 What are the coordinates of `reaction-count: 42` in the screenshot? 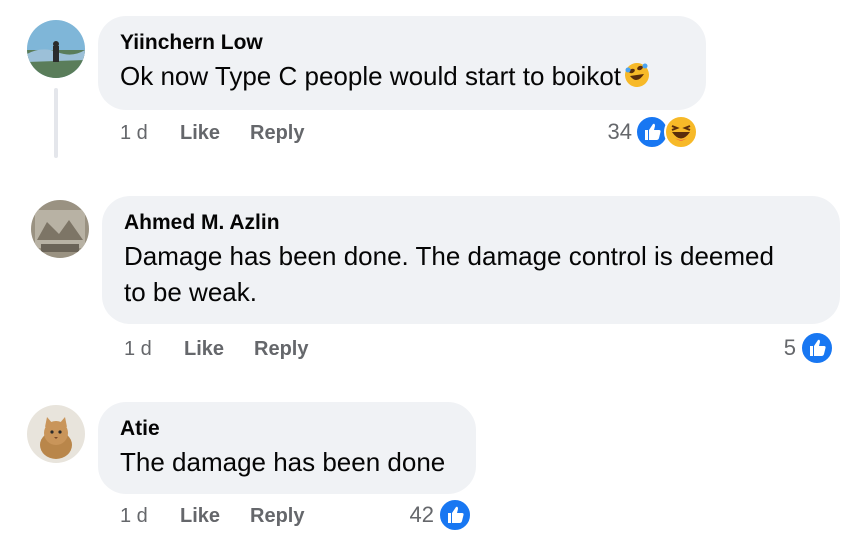 It's located at (421, 514).